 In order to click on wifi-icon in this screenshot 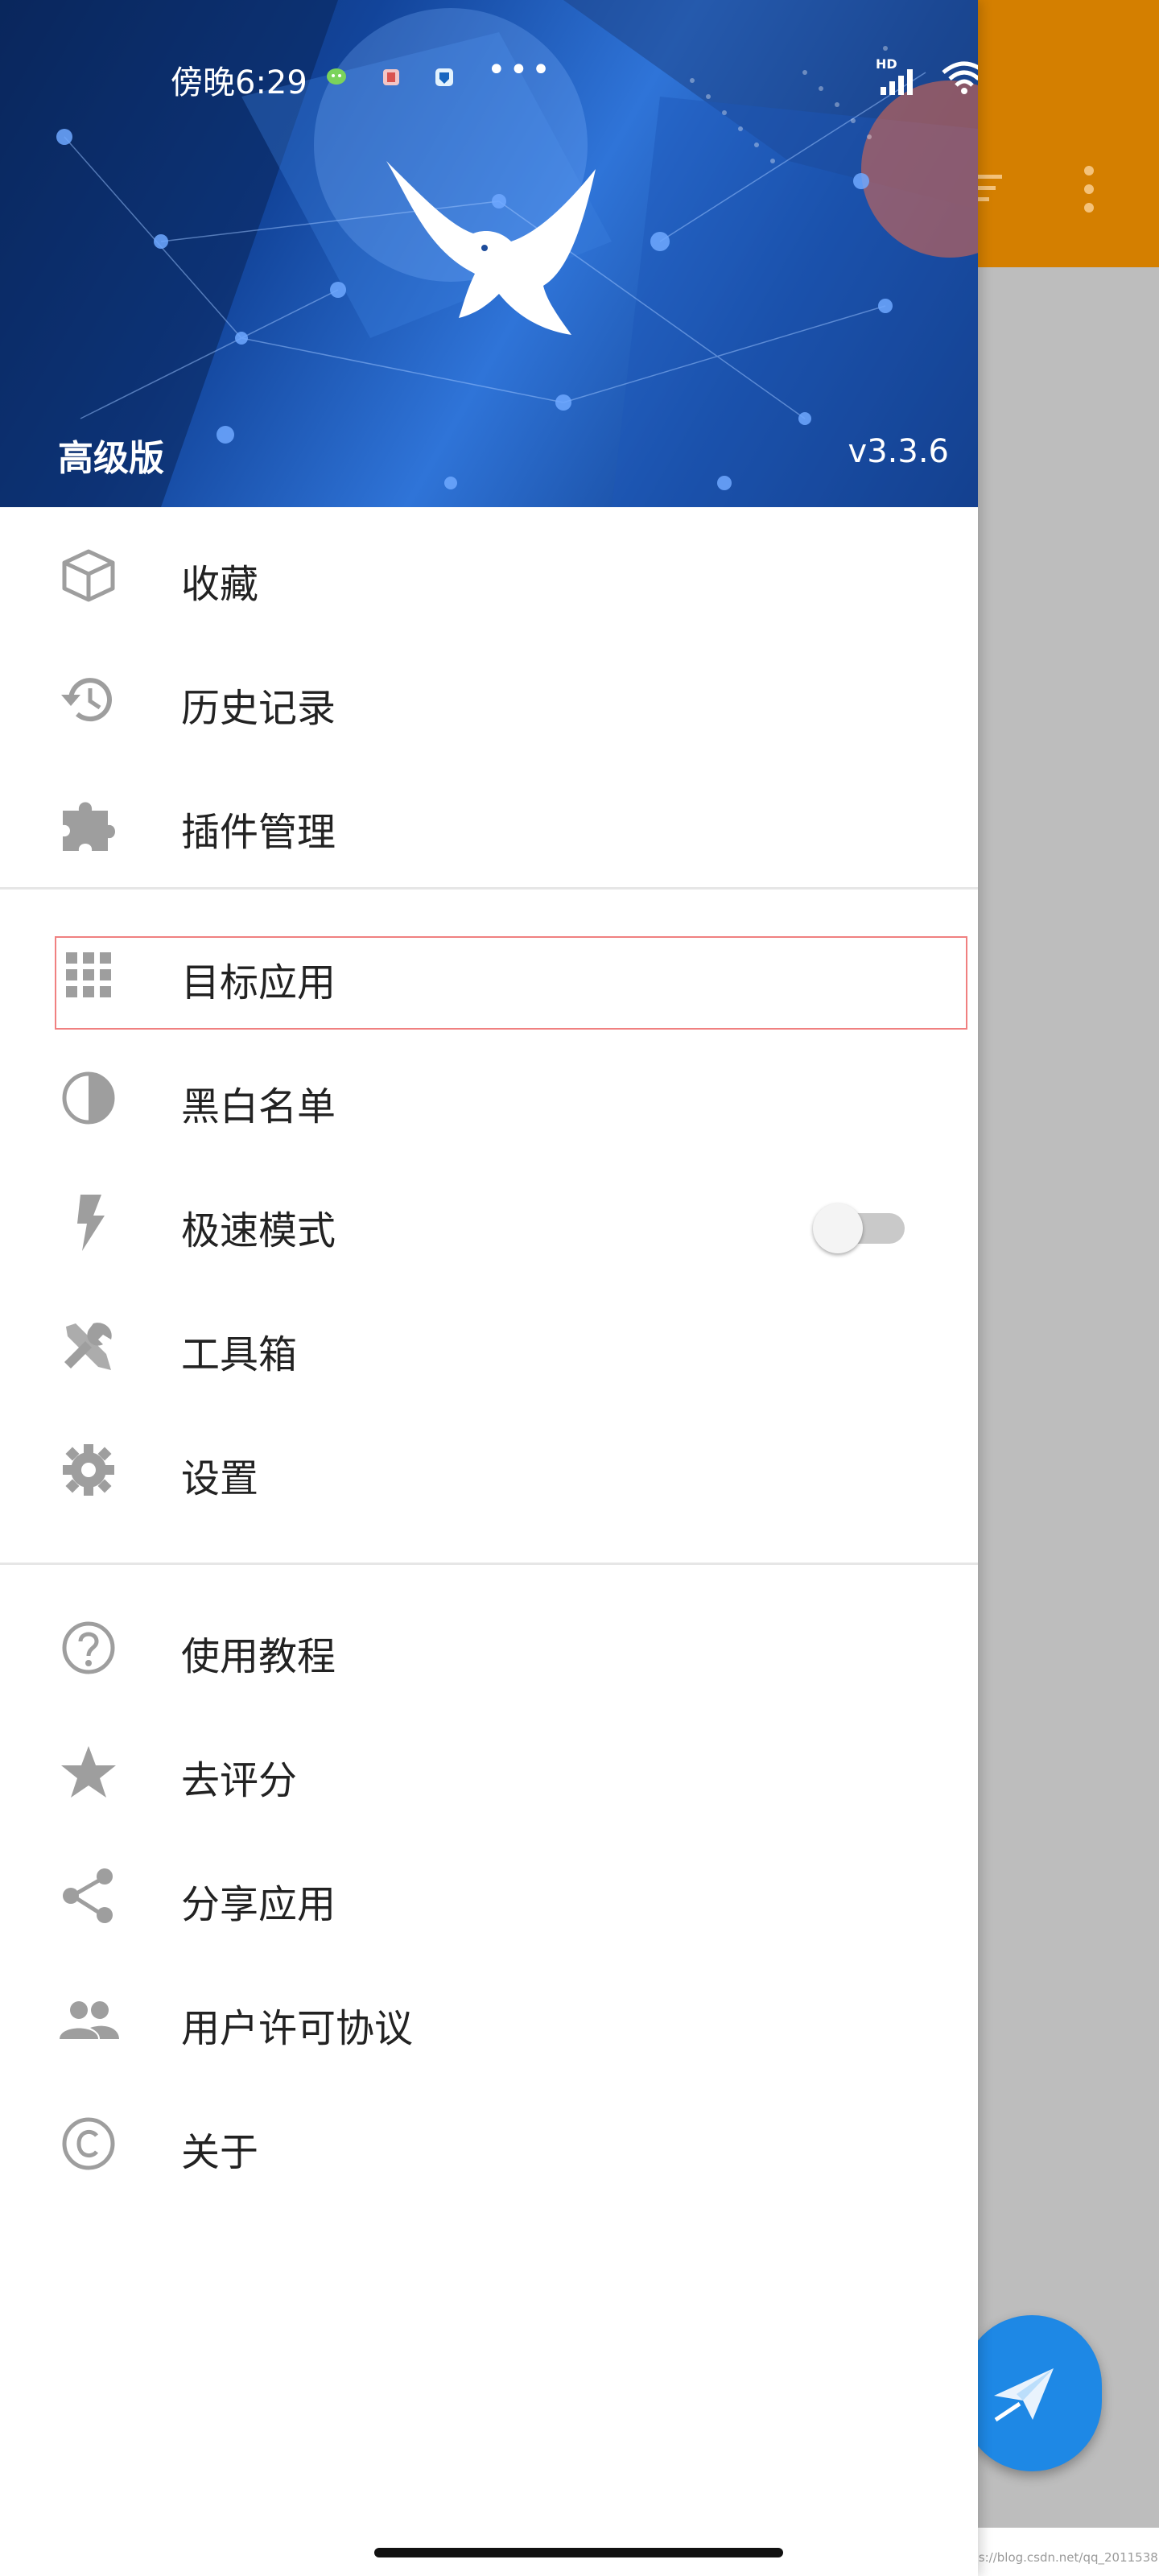, I will do `click(960, 77)`.